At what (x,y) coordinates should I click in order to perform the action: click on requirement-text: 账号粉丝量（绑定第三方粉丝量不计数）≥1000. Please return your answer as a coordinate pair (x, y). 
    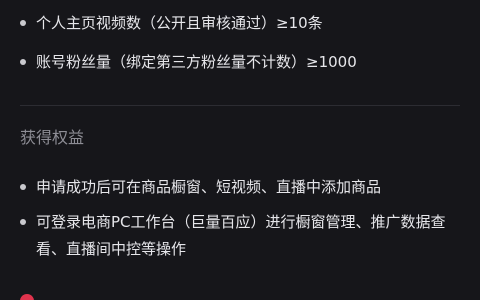
    Looking at the image, I should click on (196, 62).